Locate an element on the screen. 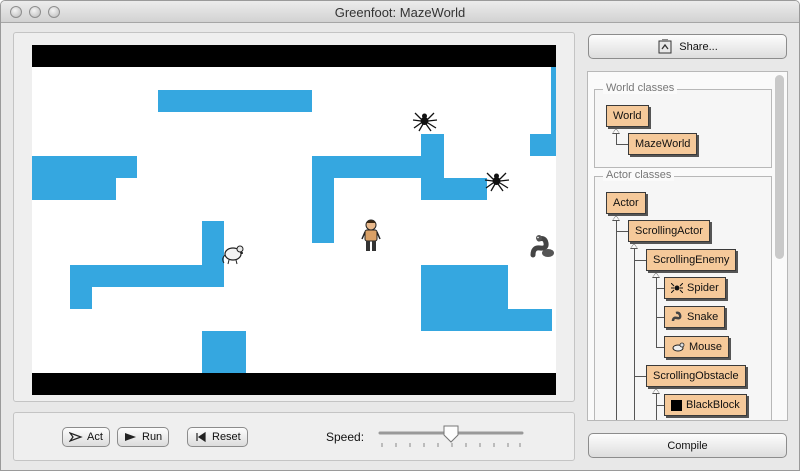  share-icon is located at coordinates (665, 45).